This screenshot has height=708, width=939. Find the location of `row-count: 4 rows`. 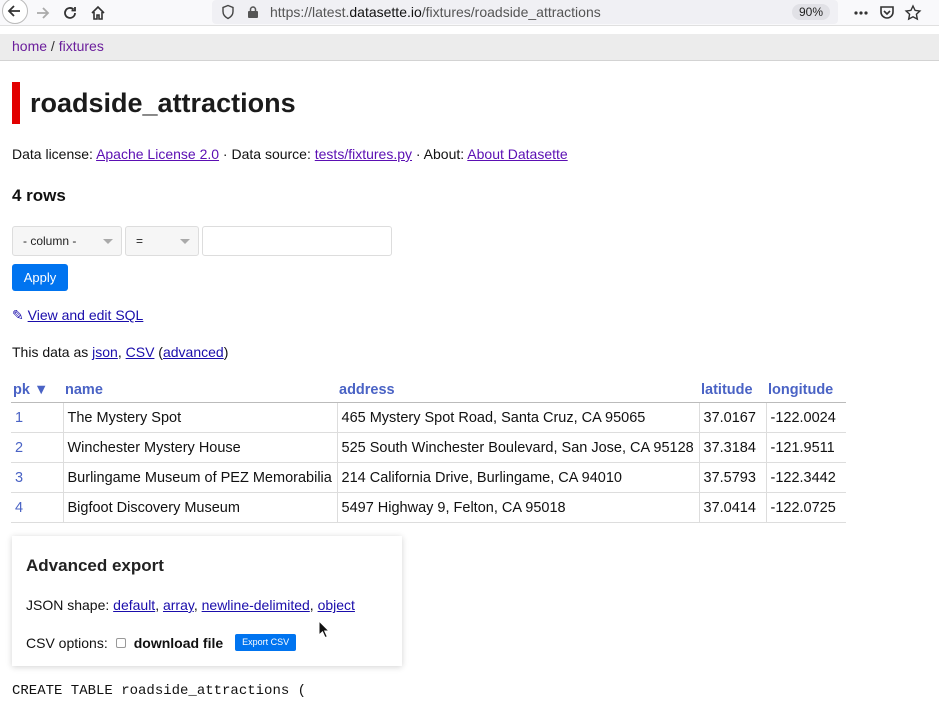

row-count: 4 rows is located at coordinates (39, 195).